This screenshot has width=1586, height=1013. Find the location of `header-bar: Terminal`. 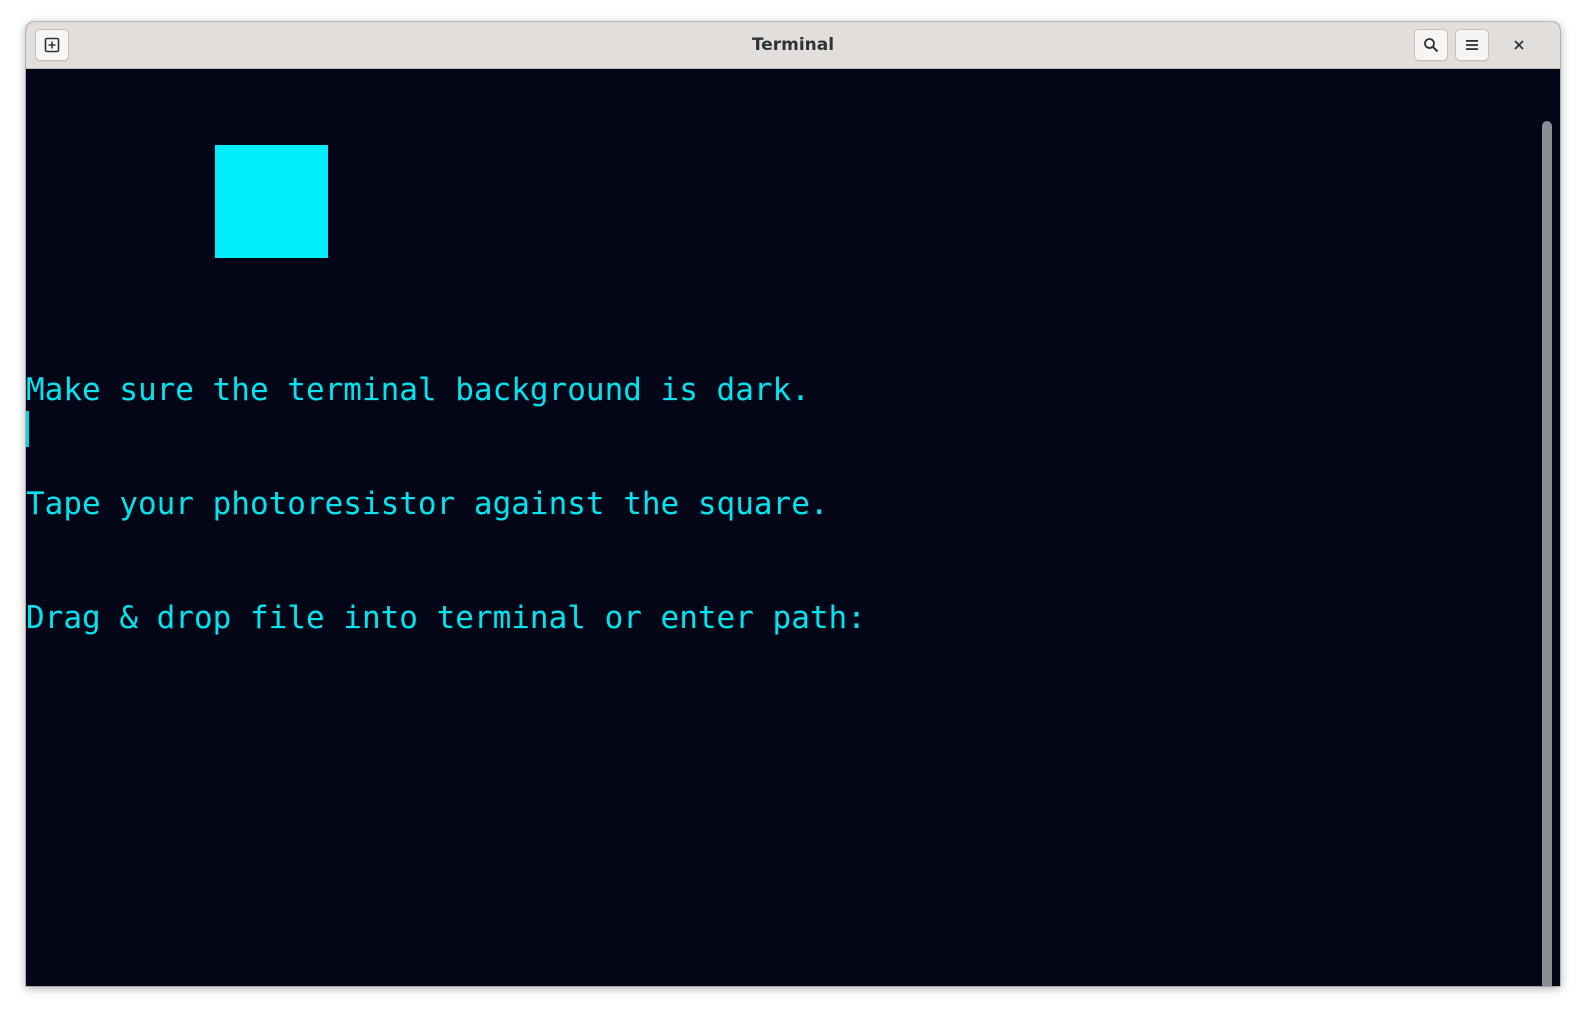

header-bar: Terminal is located at coordinates (793, 45).